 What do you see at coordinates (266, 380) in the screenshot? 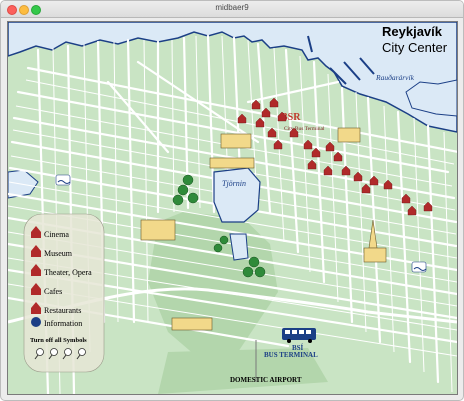
I see `domestic-airport-label: DOMESTIC AIRPORT` at bounding box center [266, 380].